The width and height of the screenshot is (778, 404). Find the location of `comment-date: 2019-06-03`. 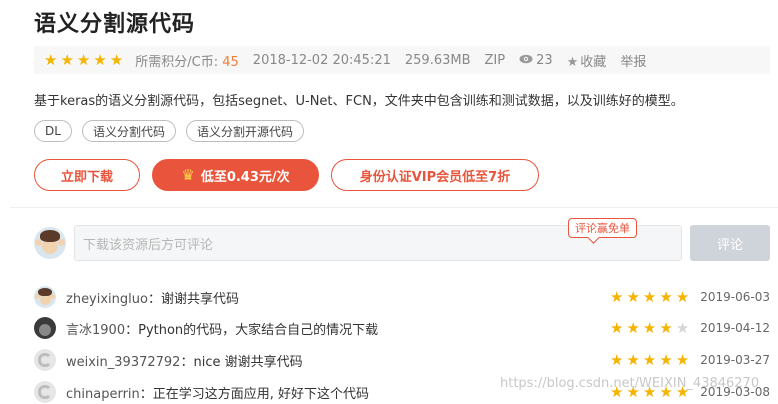

comment-date: 2019-06-03 is located at coordinates (735, 297).